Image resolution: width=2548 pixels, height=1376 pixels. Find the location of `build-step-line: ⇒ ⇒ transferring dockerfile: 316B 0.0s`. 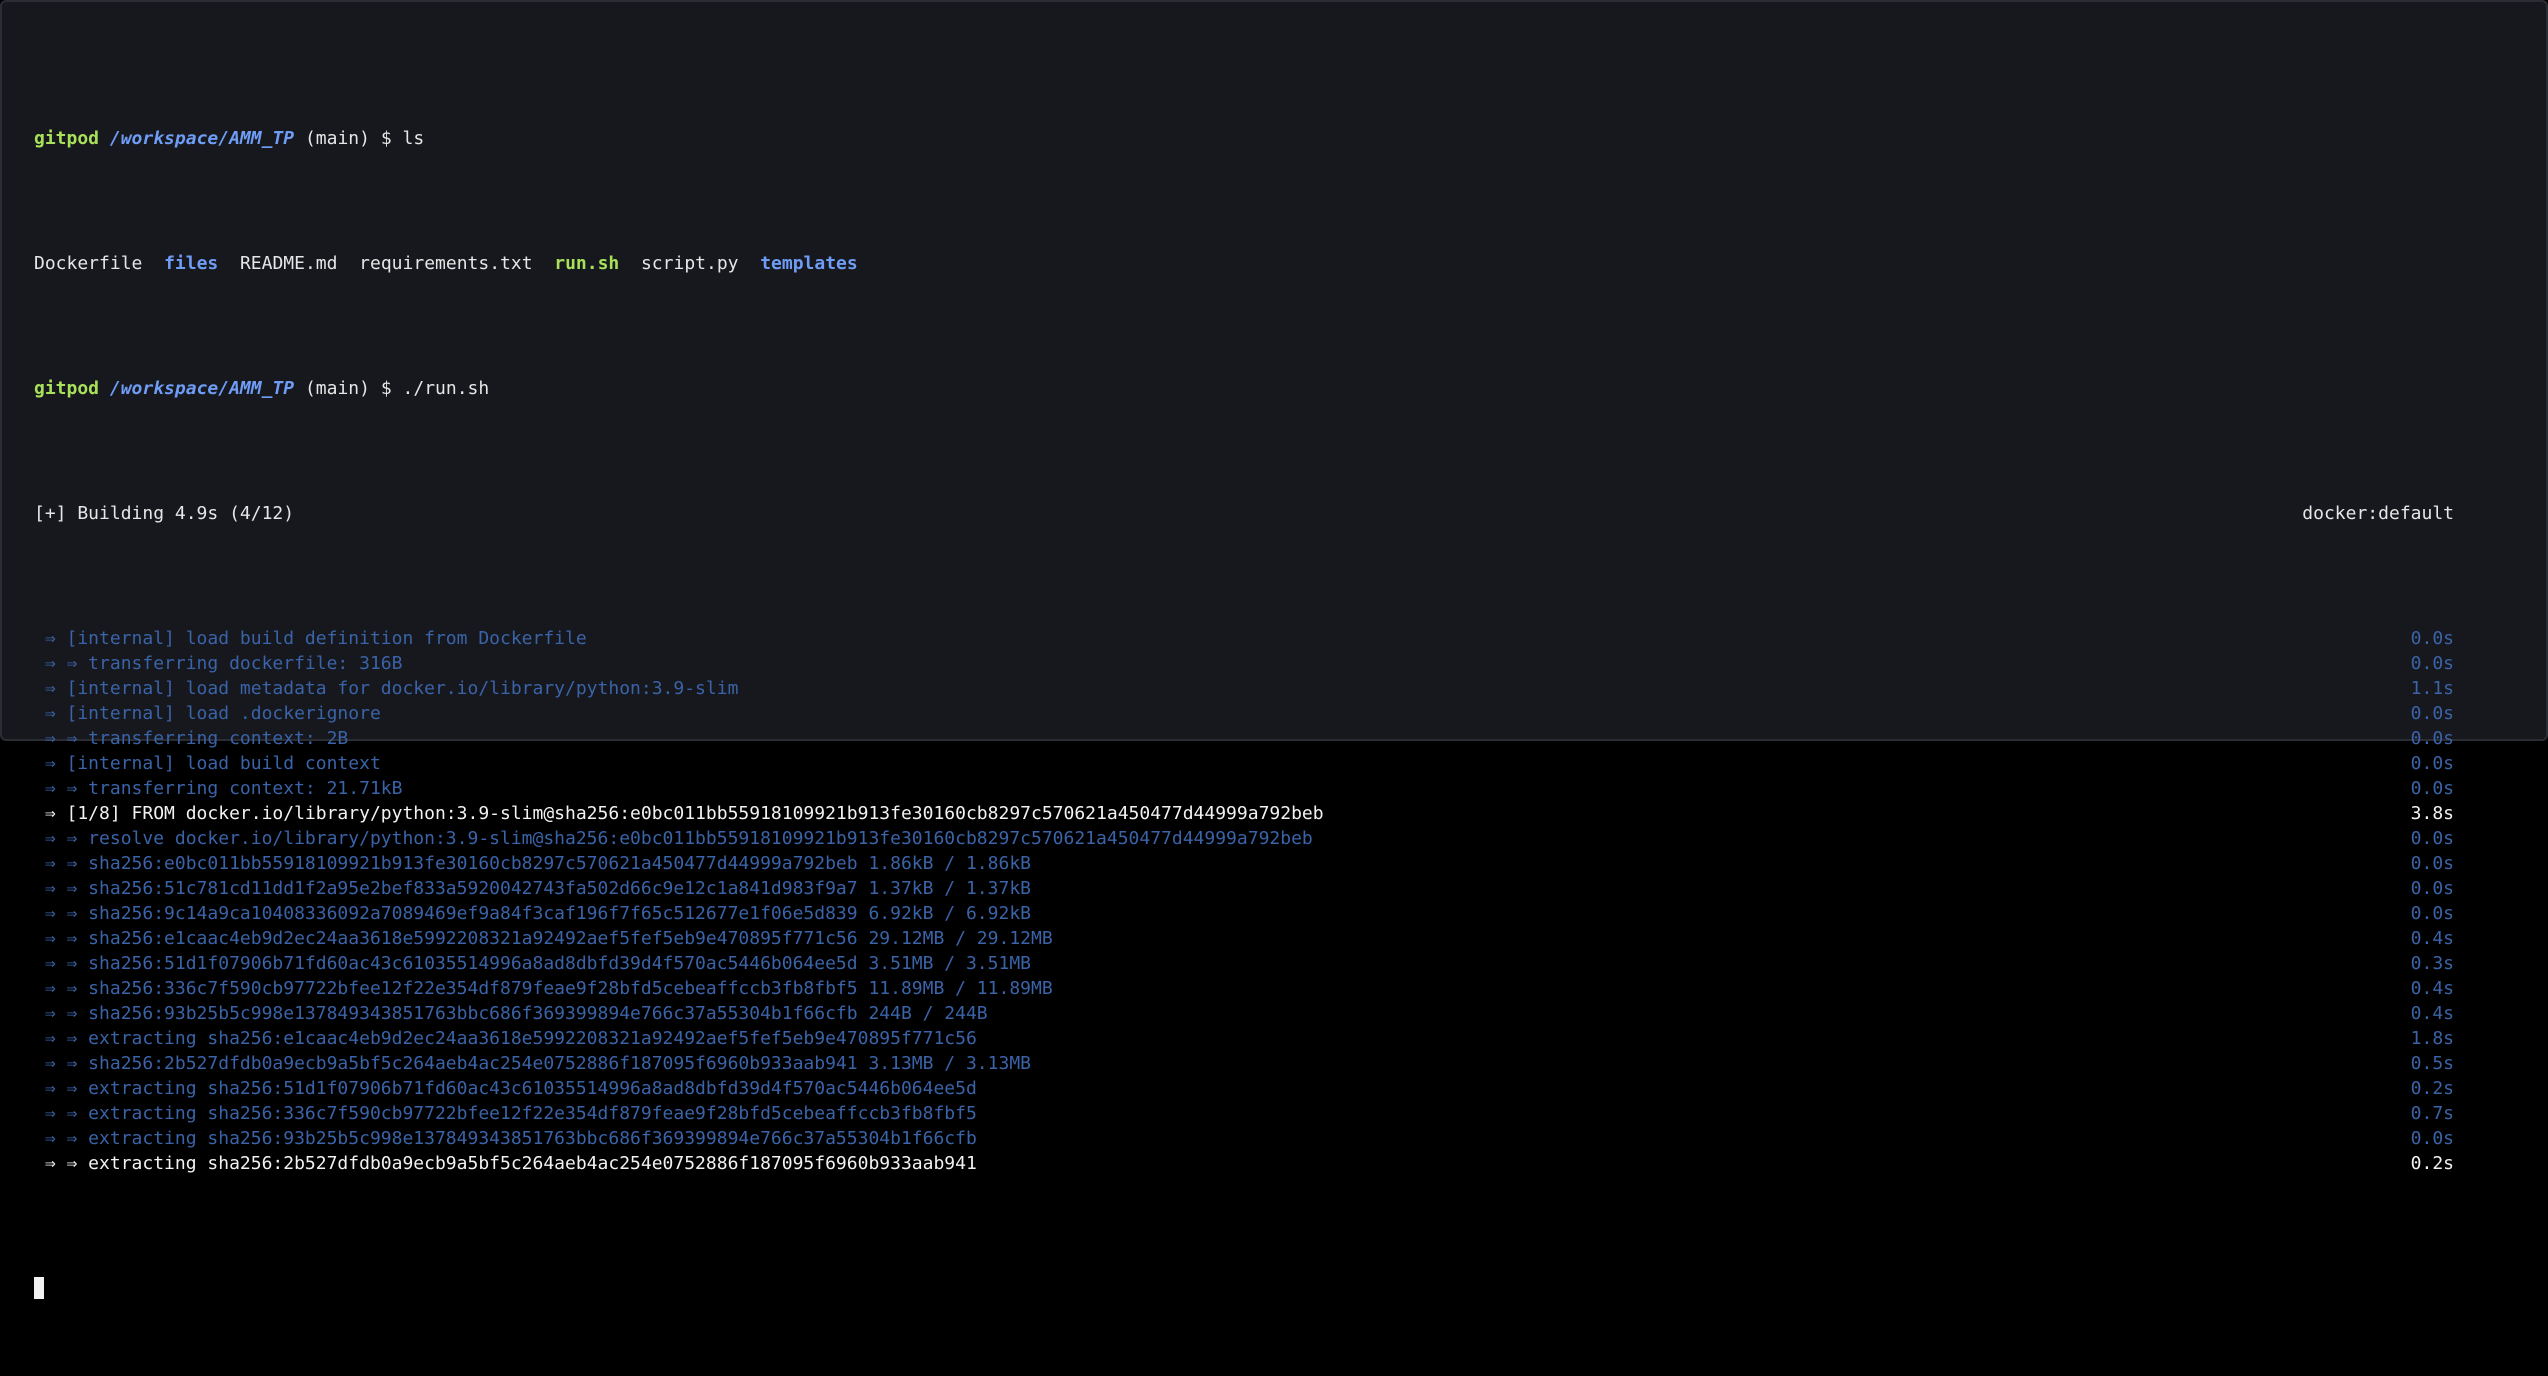

build-step-line: ⇒ ⇒ transferring dockerfile: 316B 0.0s is located at coordinates (1244, 663).